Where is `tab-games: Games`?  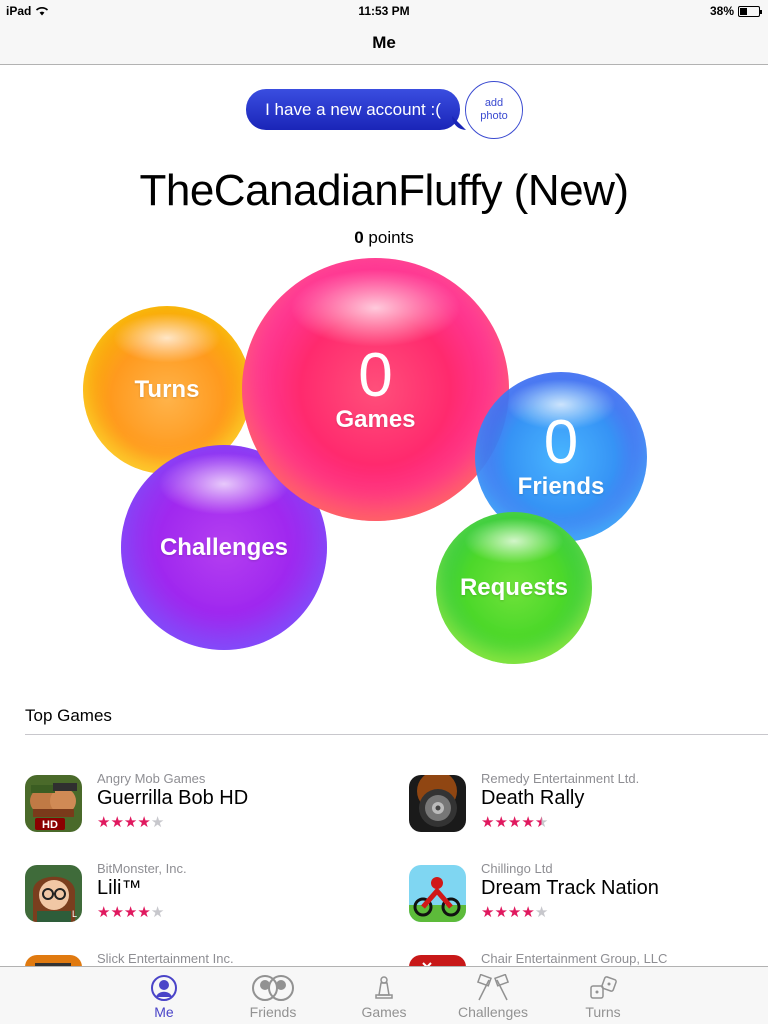 tab-games: Games is located at coordinates (384, 995).